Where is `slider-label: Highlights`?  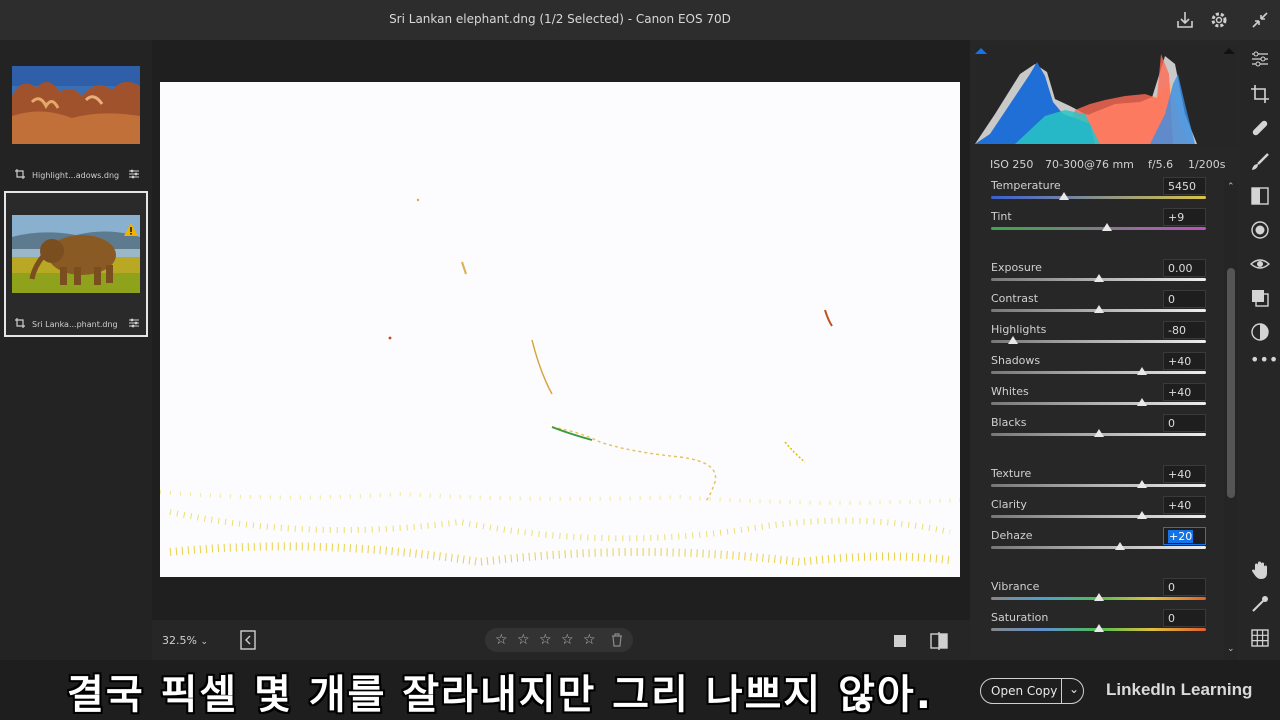
slider-label: Highlights is located at coordinates (1019, 329).